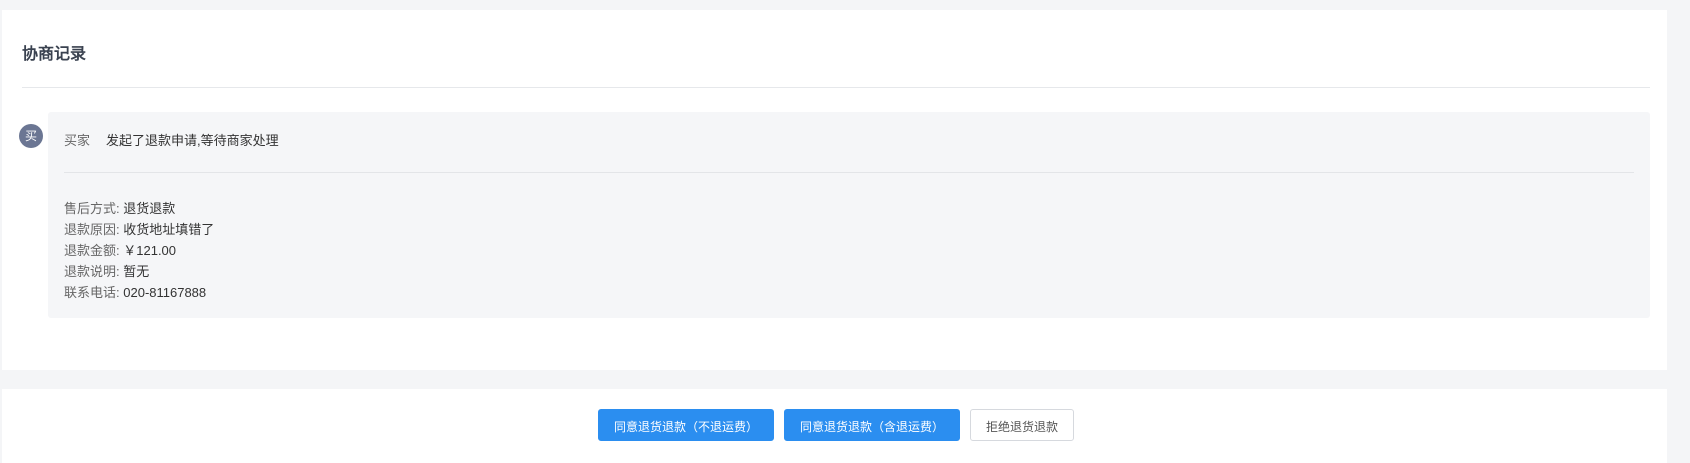  Describe the element at coordinates (686, 425) in the screenshot. I see `agree-refund-no-shipping-button: 同意退货退款（不退运费）` at that location.